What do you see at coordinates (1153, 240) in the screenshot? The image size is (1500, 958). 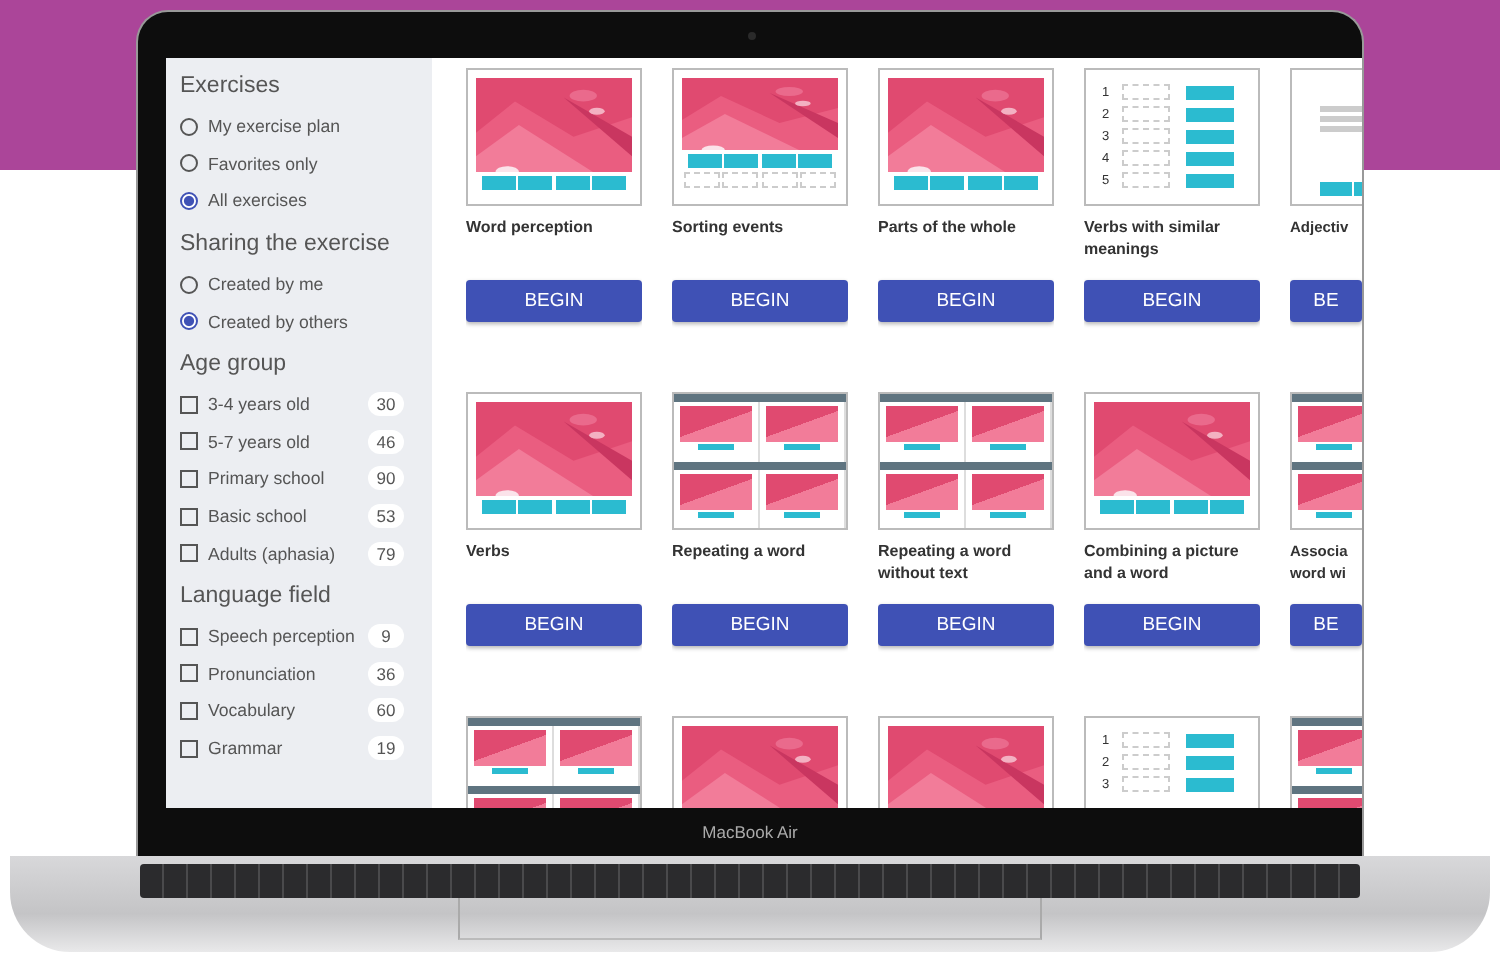 I see `exercise-title: Verbs with similar meanings` at bounding box center [1153, 240].